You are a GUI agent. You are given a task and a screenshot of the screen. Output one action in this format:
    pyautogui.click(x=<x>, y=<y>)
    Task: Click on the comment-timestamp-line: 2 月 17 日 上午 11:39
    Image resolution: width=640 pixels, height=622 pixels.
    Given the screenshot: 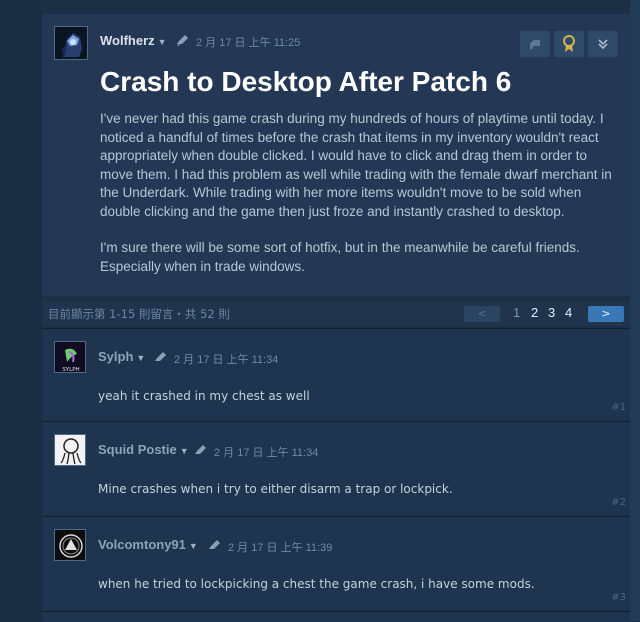 What is the action you would take?
    pyautogui.click(x=270, y=547)
    